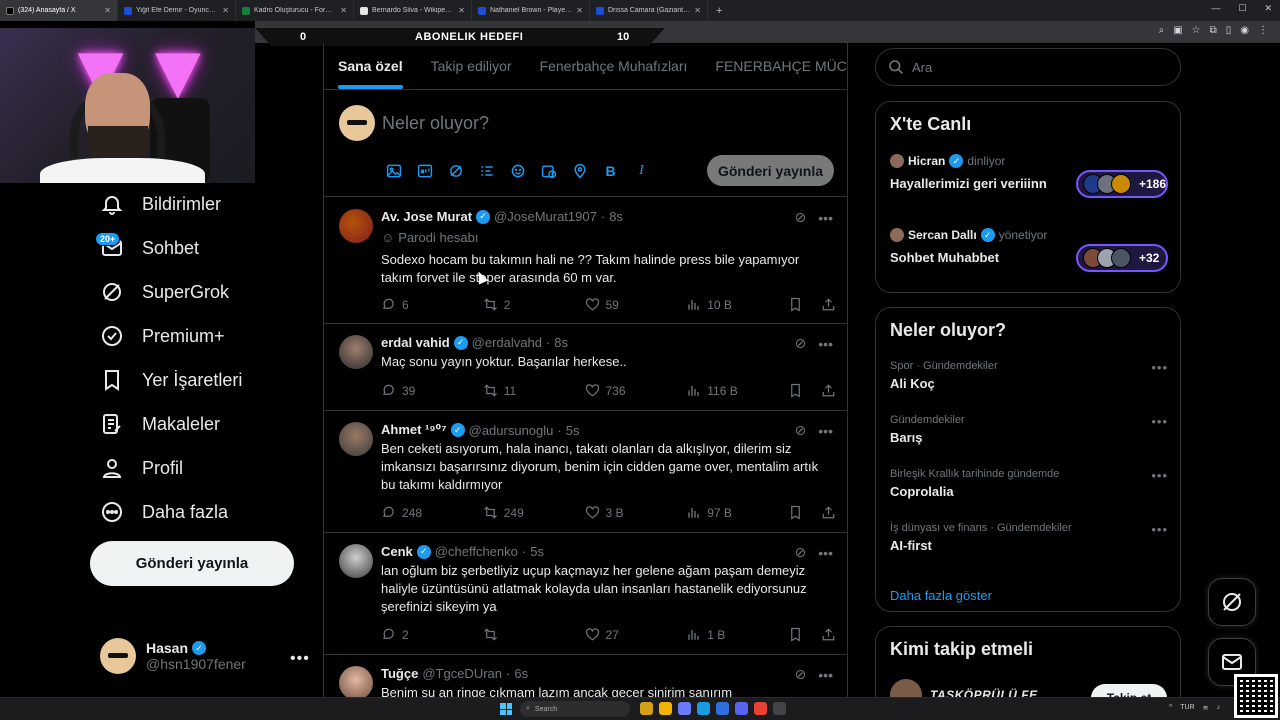 The image size is (1280, 720). What do you see at coordinates (774, 66) in the screenshot?
I see `tab-list-fenerbahce-mucadele: FENERBAHÇE MÜCADE` at bounding box center [774, 66].